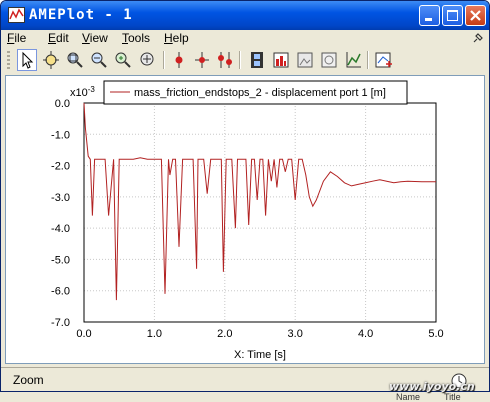 The height and width of the screenshot is (402, 490). I want to click on y-tick-label: -1.0, so click(60, 135).